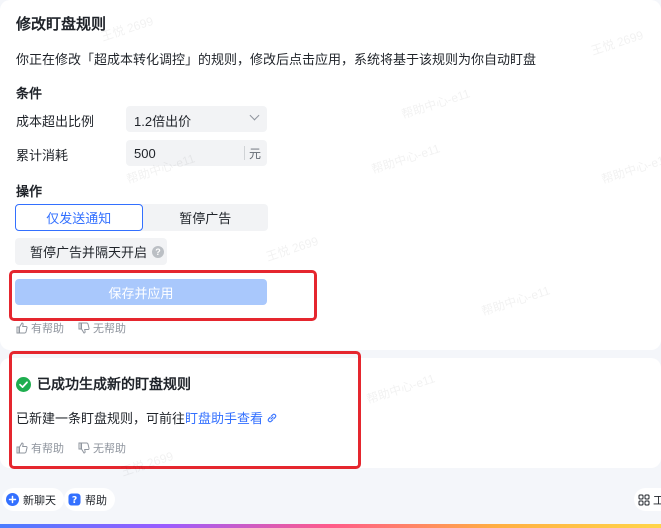 This screenshot has width=661, height=528. I want to click on highlight-box-success, so click(185, 410).